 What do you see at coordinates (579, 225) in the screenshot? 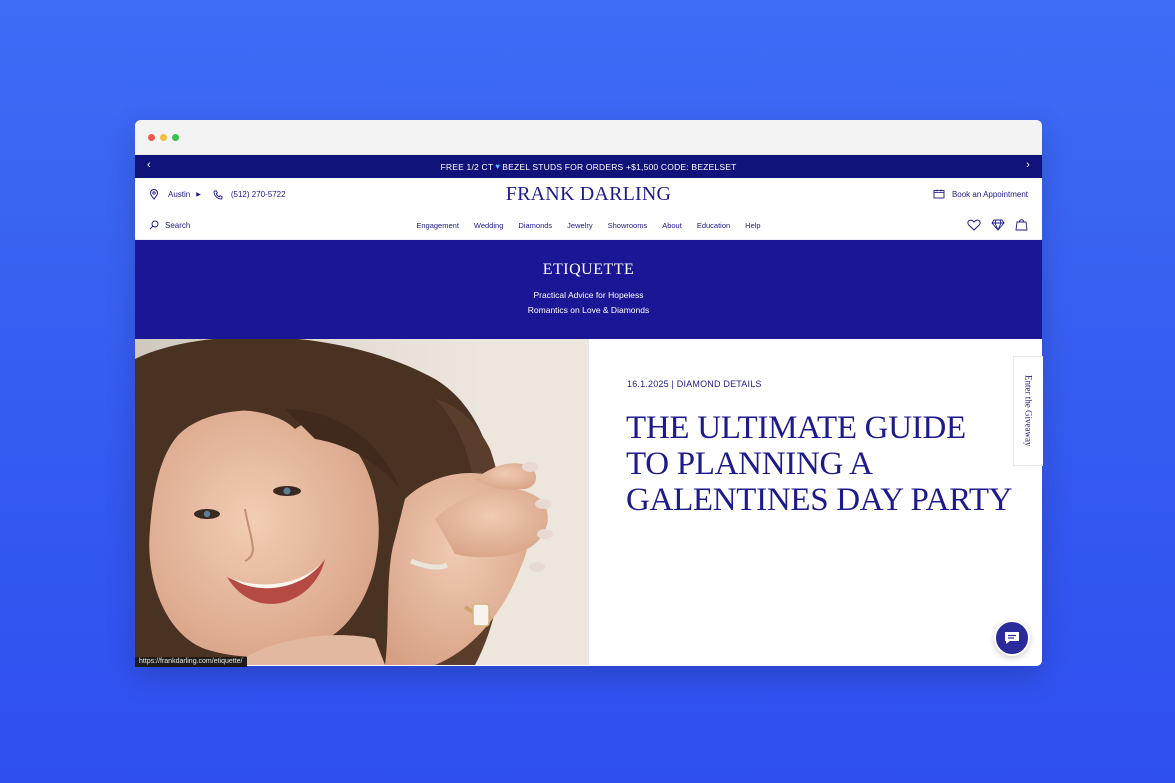
I see `nav-item-jewelry: Jewelry` at bounding box center [579, 225].